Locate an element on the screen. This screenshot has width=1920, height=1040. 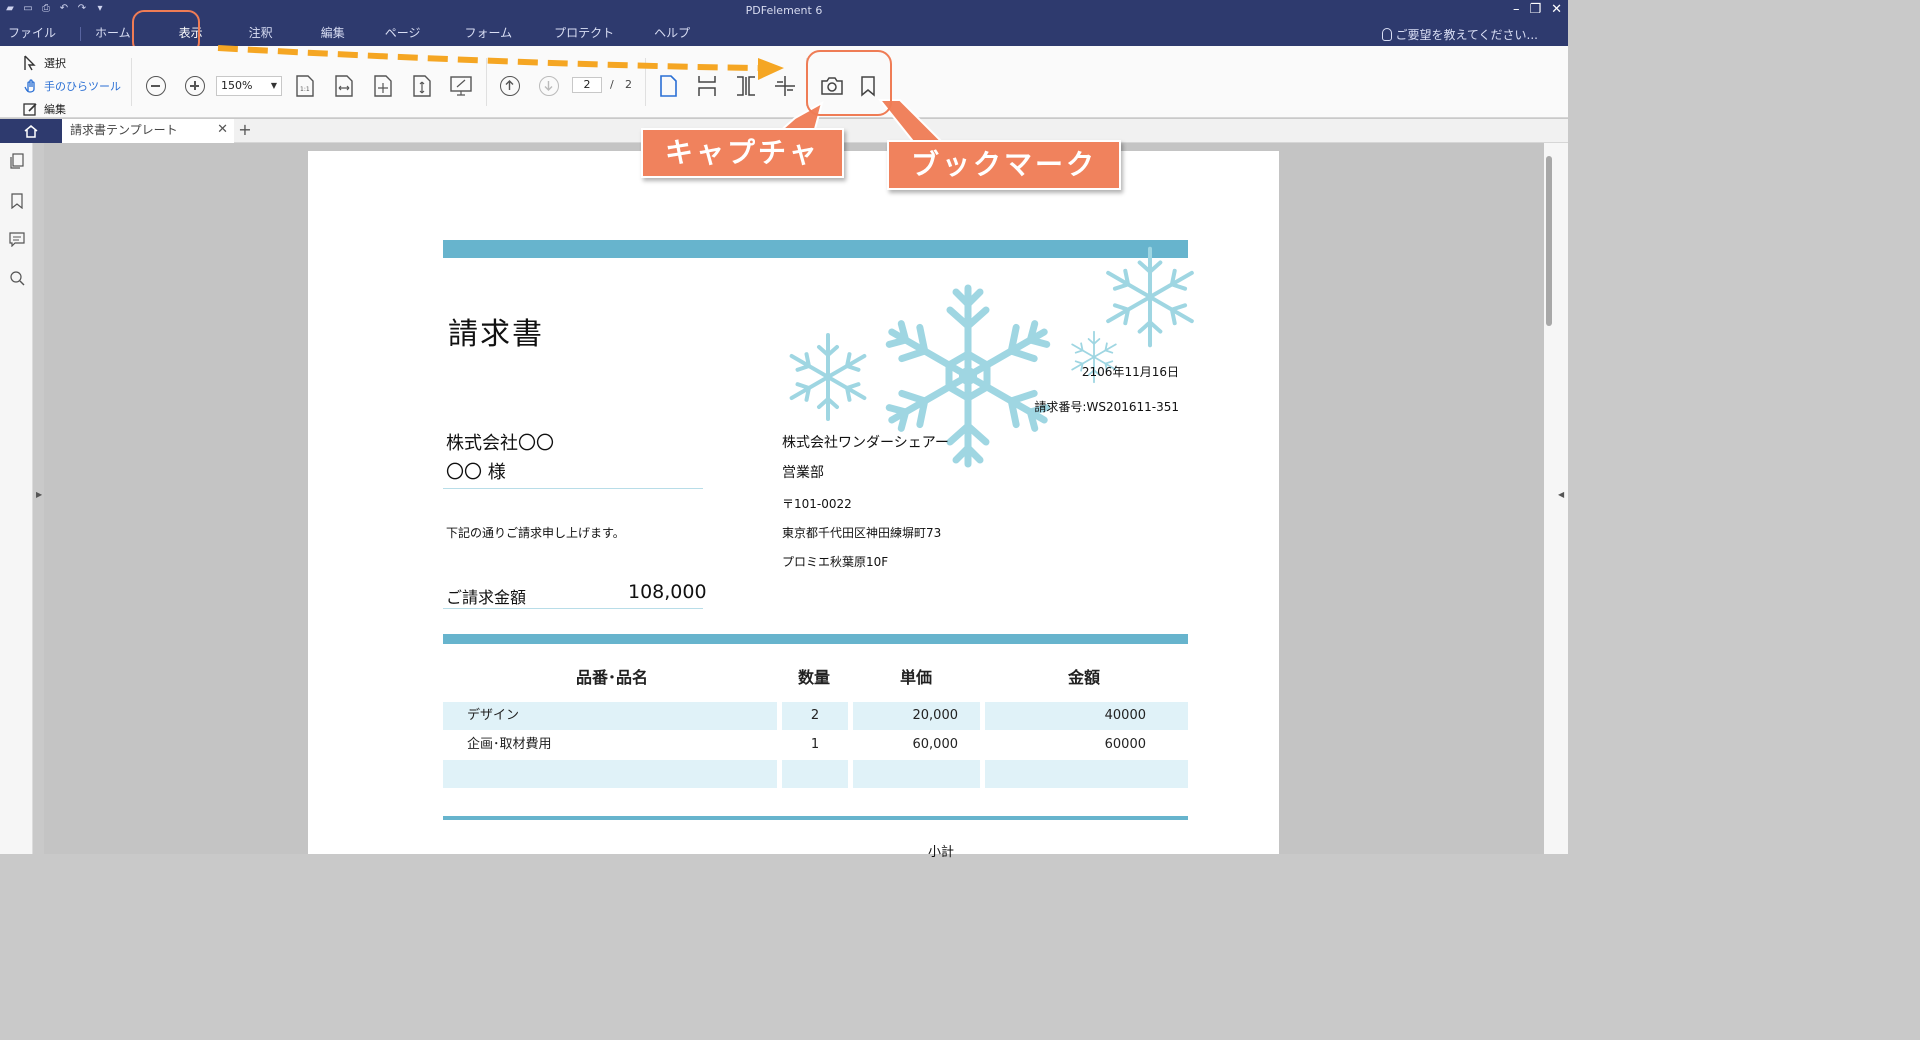
bookmark-callout: ブックマーク is located at coordinates (1004, 165).